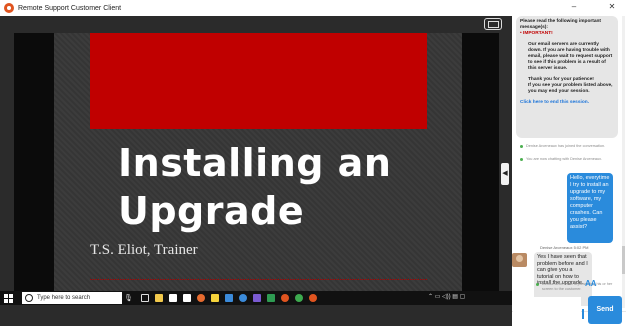 This screenshot has width=626, height=326. I want to click on taskbar-app-icons, so click(229, 298).